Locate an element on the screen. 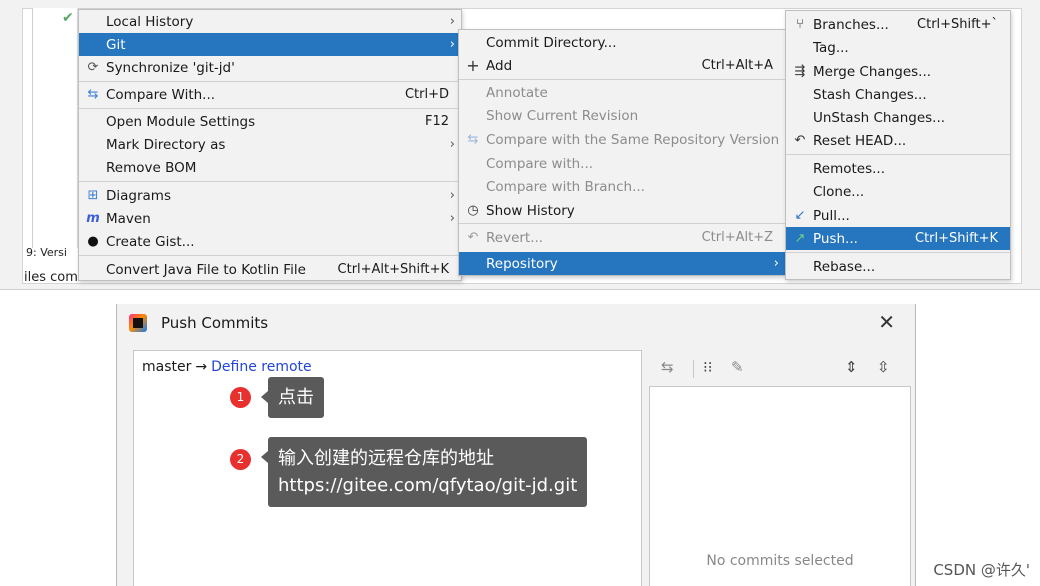 This screenshot has width=1040, height=586. menu-item-show-current-revision: Show Current Revision is located at coordinates (622, 115).